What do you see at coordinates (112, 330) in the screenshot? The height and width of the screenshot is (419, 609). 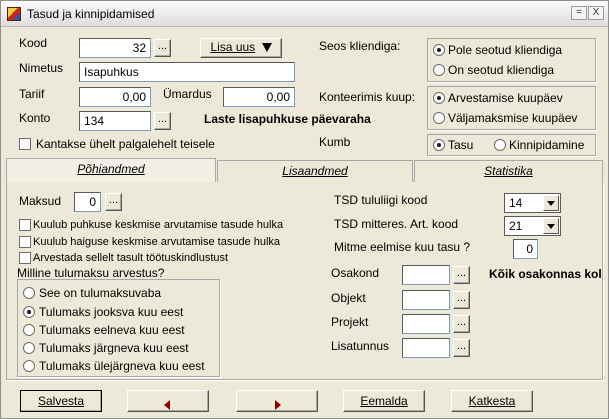 I see `tulumaks-option-2: Tulumaks eelneva kuu eest` at bounding box center [112, 330].